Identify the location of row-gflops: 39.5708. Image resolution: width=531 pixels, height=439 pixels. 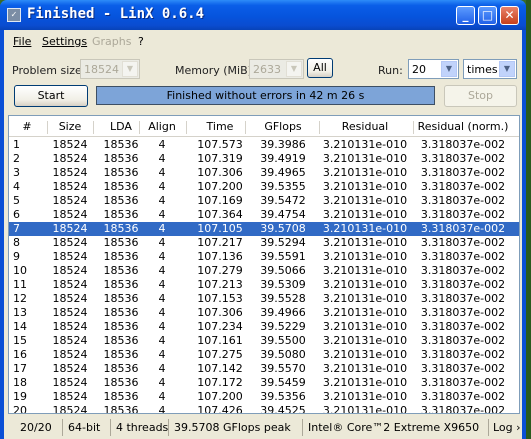
(283, 228).